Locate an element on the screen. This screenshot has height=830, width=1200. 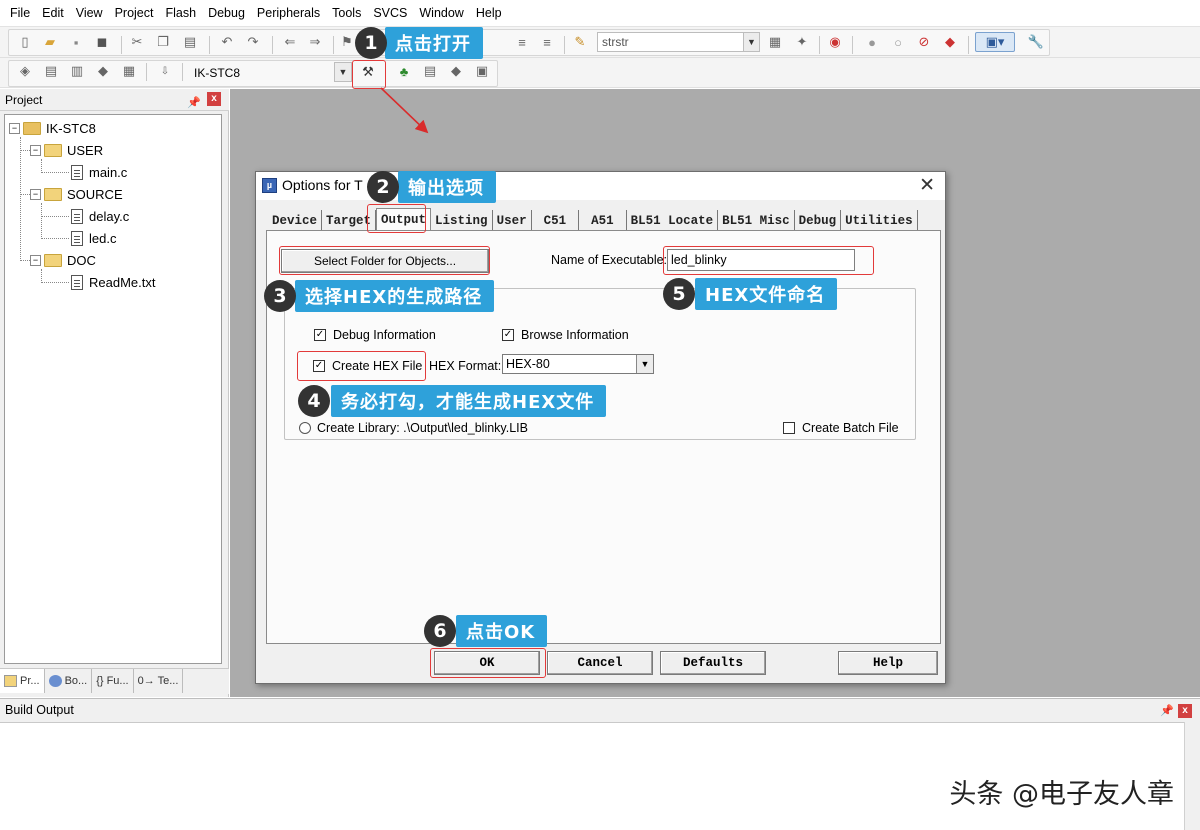
tree-file-readme: ReadMe.txt is located at coordinates (113, 282).